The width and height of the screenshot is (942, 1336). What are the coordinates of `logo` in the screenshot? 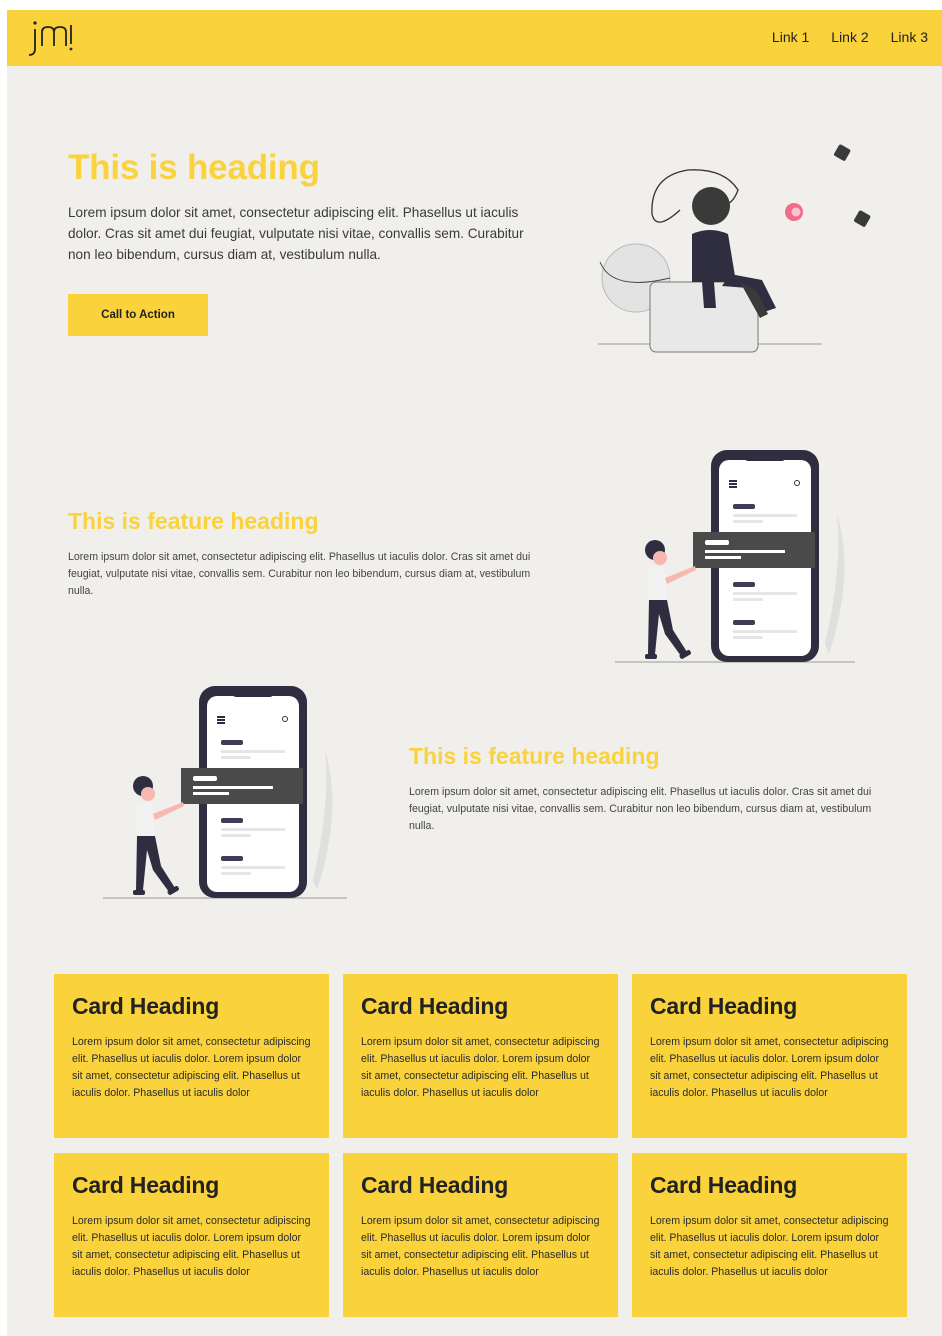 It's located at (55, 38).